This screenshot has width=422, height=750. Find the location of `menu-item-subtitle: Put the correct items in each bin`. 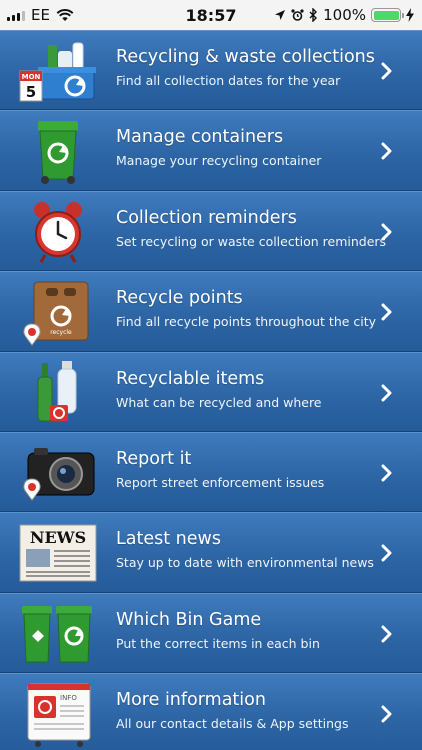

menu-item-subtitle: Put the correct items in each bin is located at coordinates (218, 643).